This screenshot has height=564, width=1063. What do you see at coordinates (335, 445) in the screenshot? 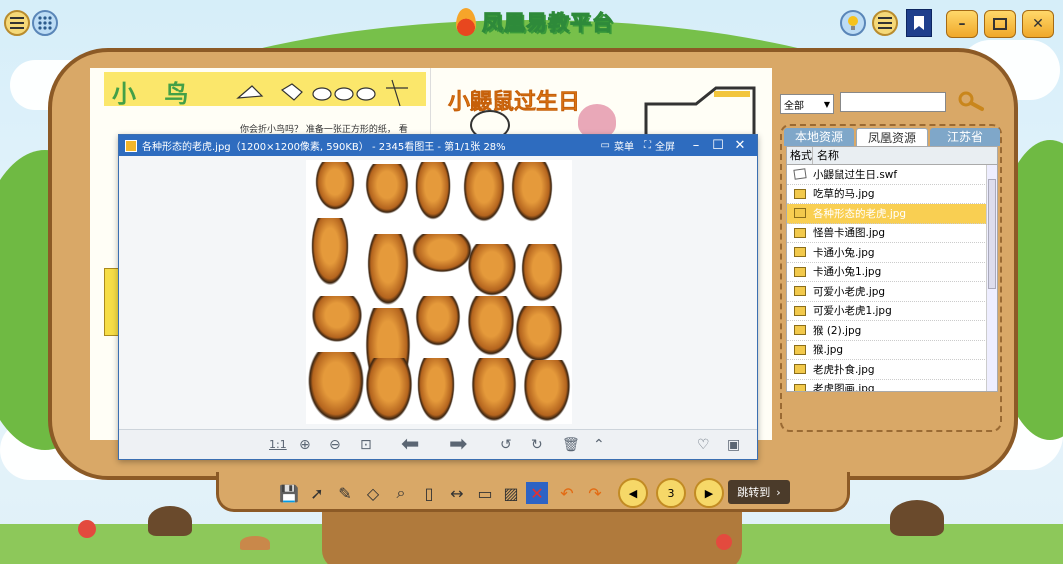
I see `zoom-out-icon: ⊖` at bounding box center [335, 445].